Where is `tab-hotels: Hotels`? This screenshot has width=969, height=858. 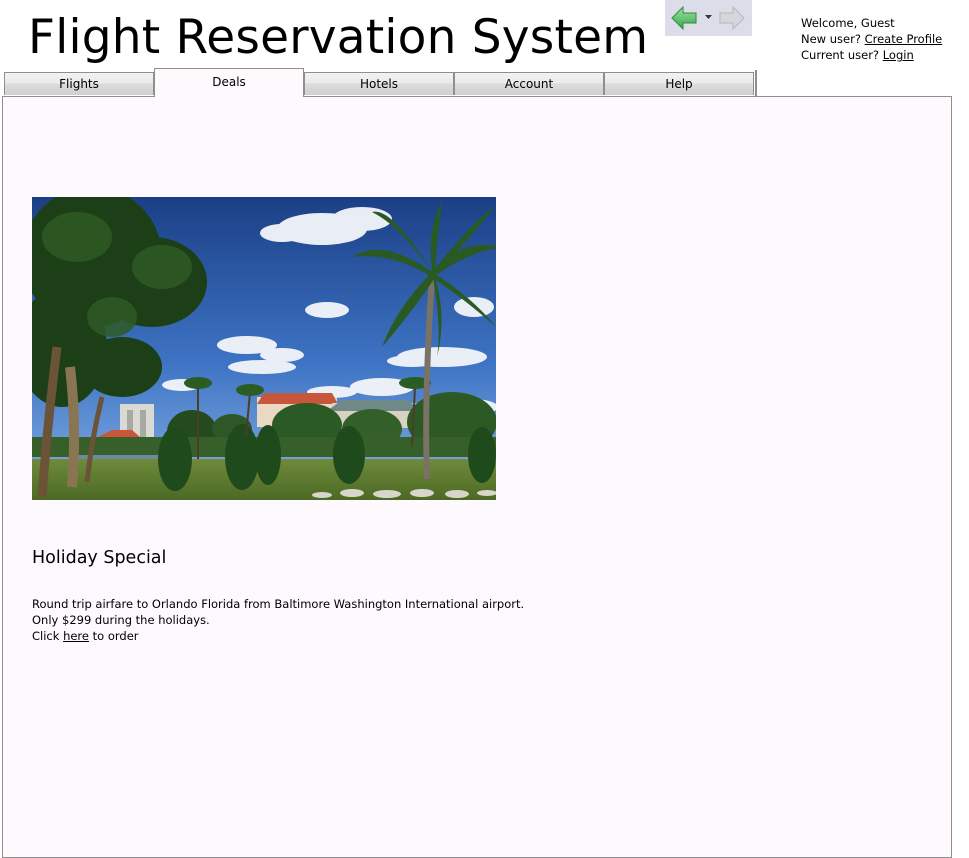 tab-hotels: Hotels is located at coordinates (379, 83).